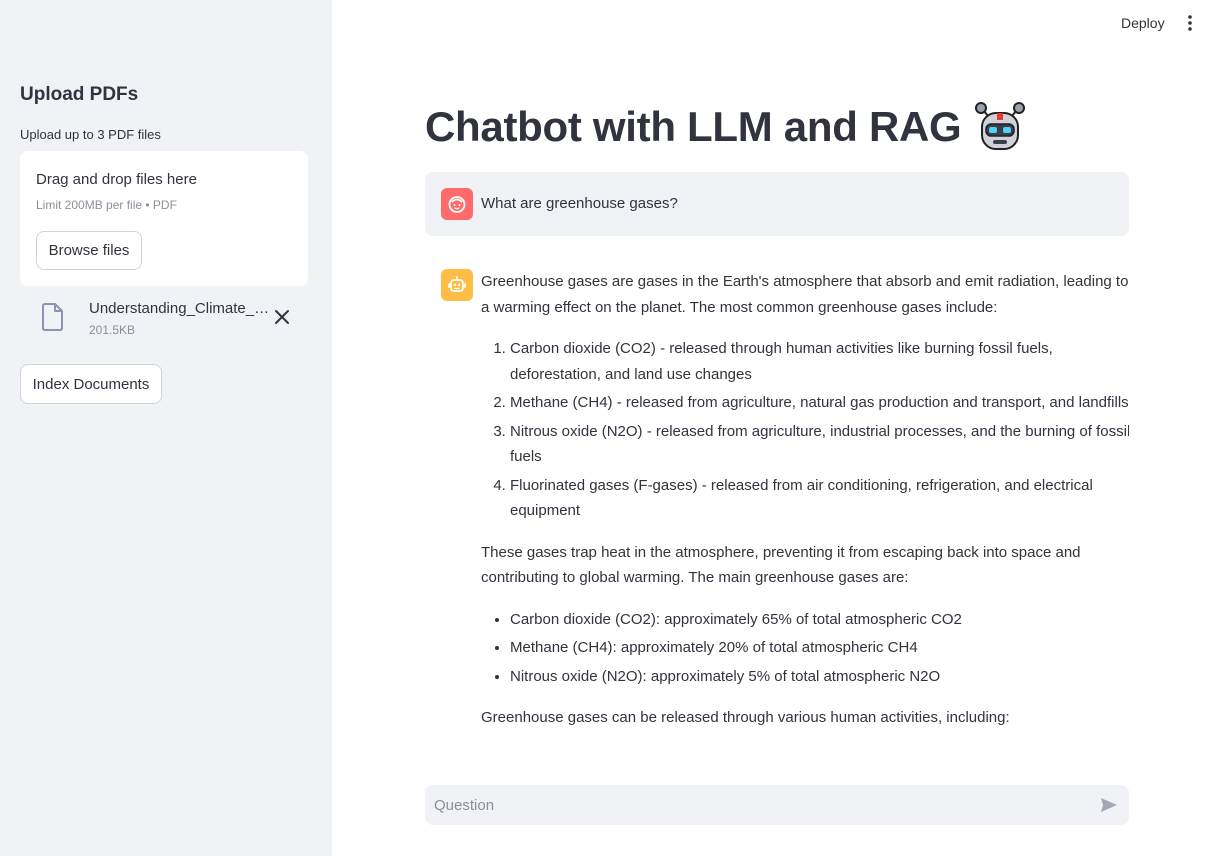 The width and height of the screenshot is (1217, 856). I want to click on upload-label: Upload up to 3 PDF files, so click(90, 134).